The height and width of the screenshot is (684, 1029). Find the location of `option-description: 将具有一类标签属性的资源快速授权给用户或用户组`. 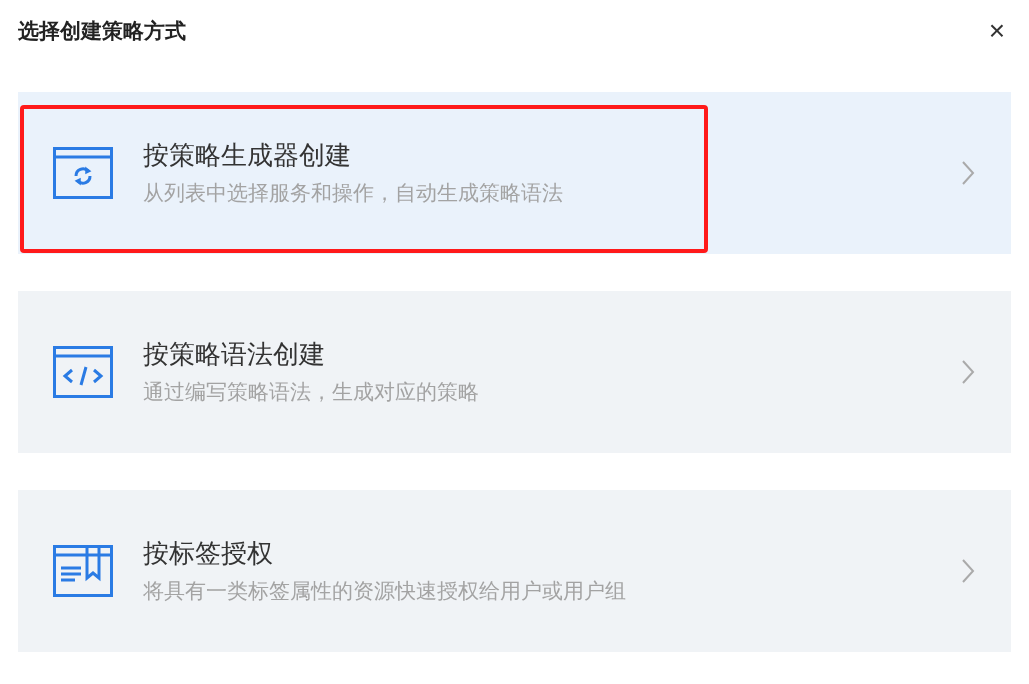

option-description: 将具有一类标签属性的资源快速授权给用户或用户组 is located at coordinates (385, 591).